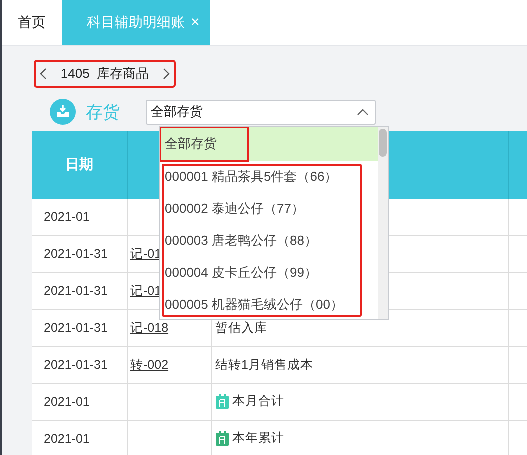 This screenshot has height=455, width=527. I want to click on table-cell: 本年累计, so click(258, 438).